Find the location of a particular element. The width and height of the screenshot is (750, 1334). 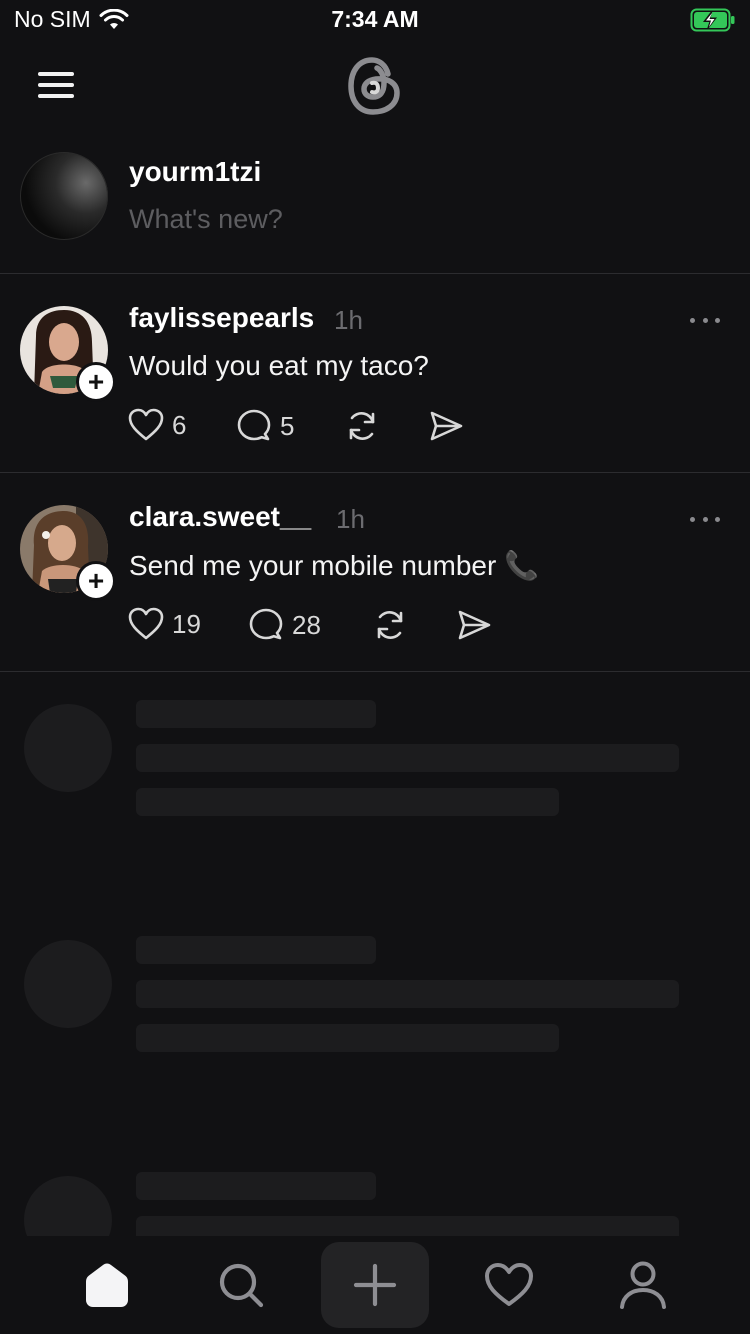

menu-button is located at coordinates (56, 85).